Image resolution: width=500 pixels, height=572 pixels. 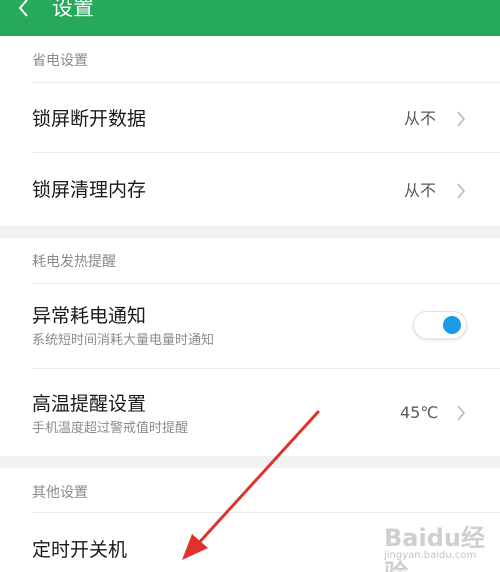 I want to click on row-subtitle: 系统短时间消耗大量电量时通知, so click(x=123, y=340).